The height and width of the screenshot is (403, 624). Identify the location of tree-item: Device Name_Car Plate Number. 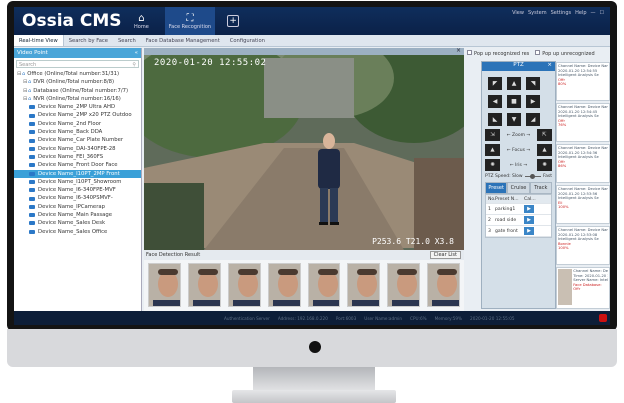
(77, 140).